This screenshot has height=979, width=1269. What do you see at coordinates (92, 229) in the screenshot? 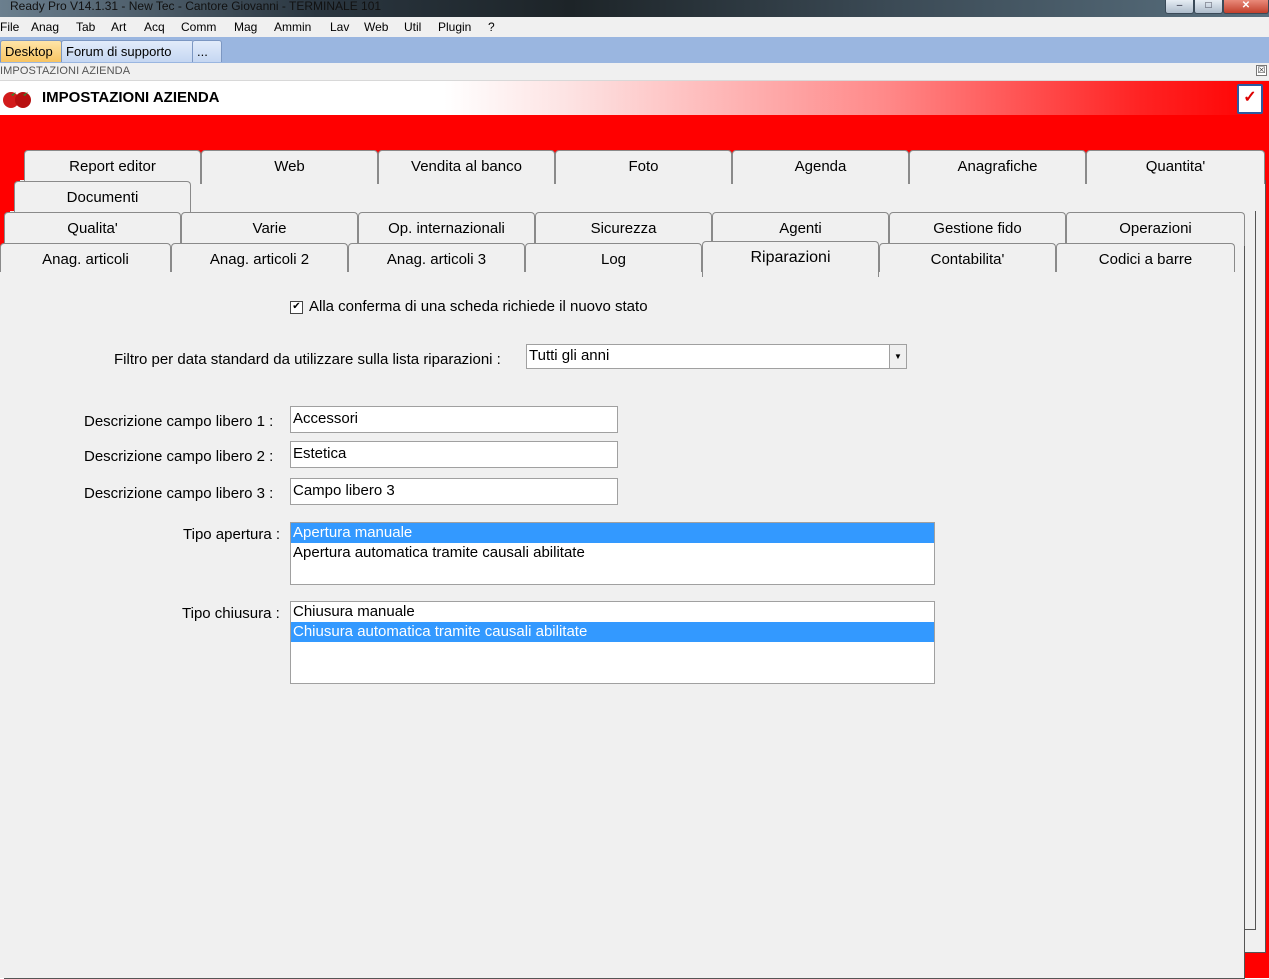
I see `tab-qualita: Qualita'` at bounding box center [92, 229].